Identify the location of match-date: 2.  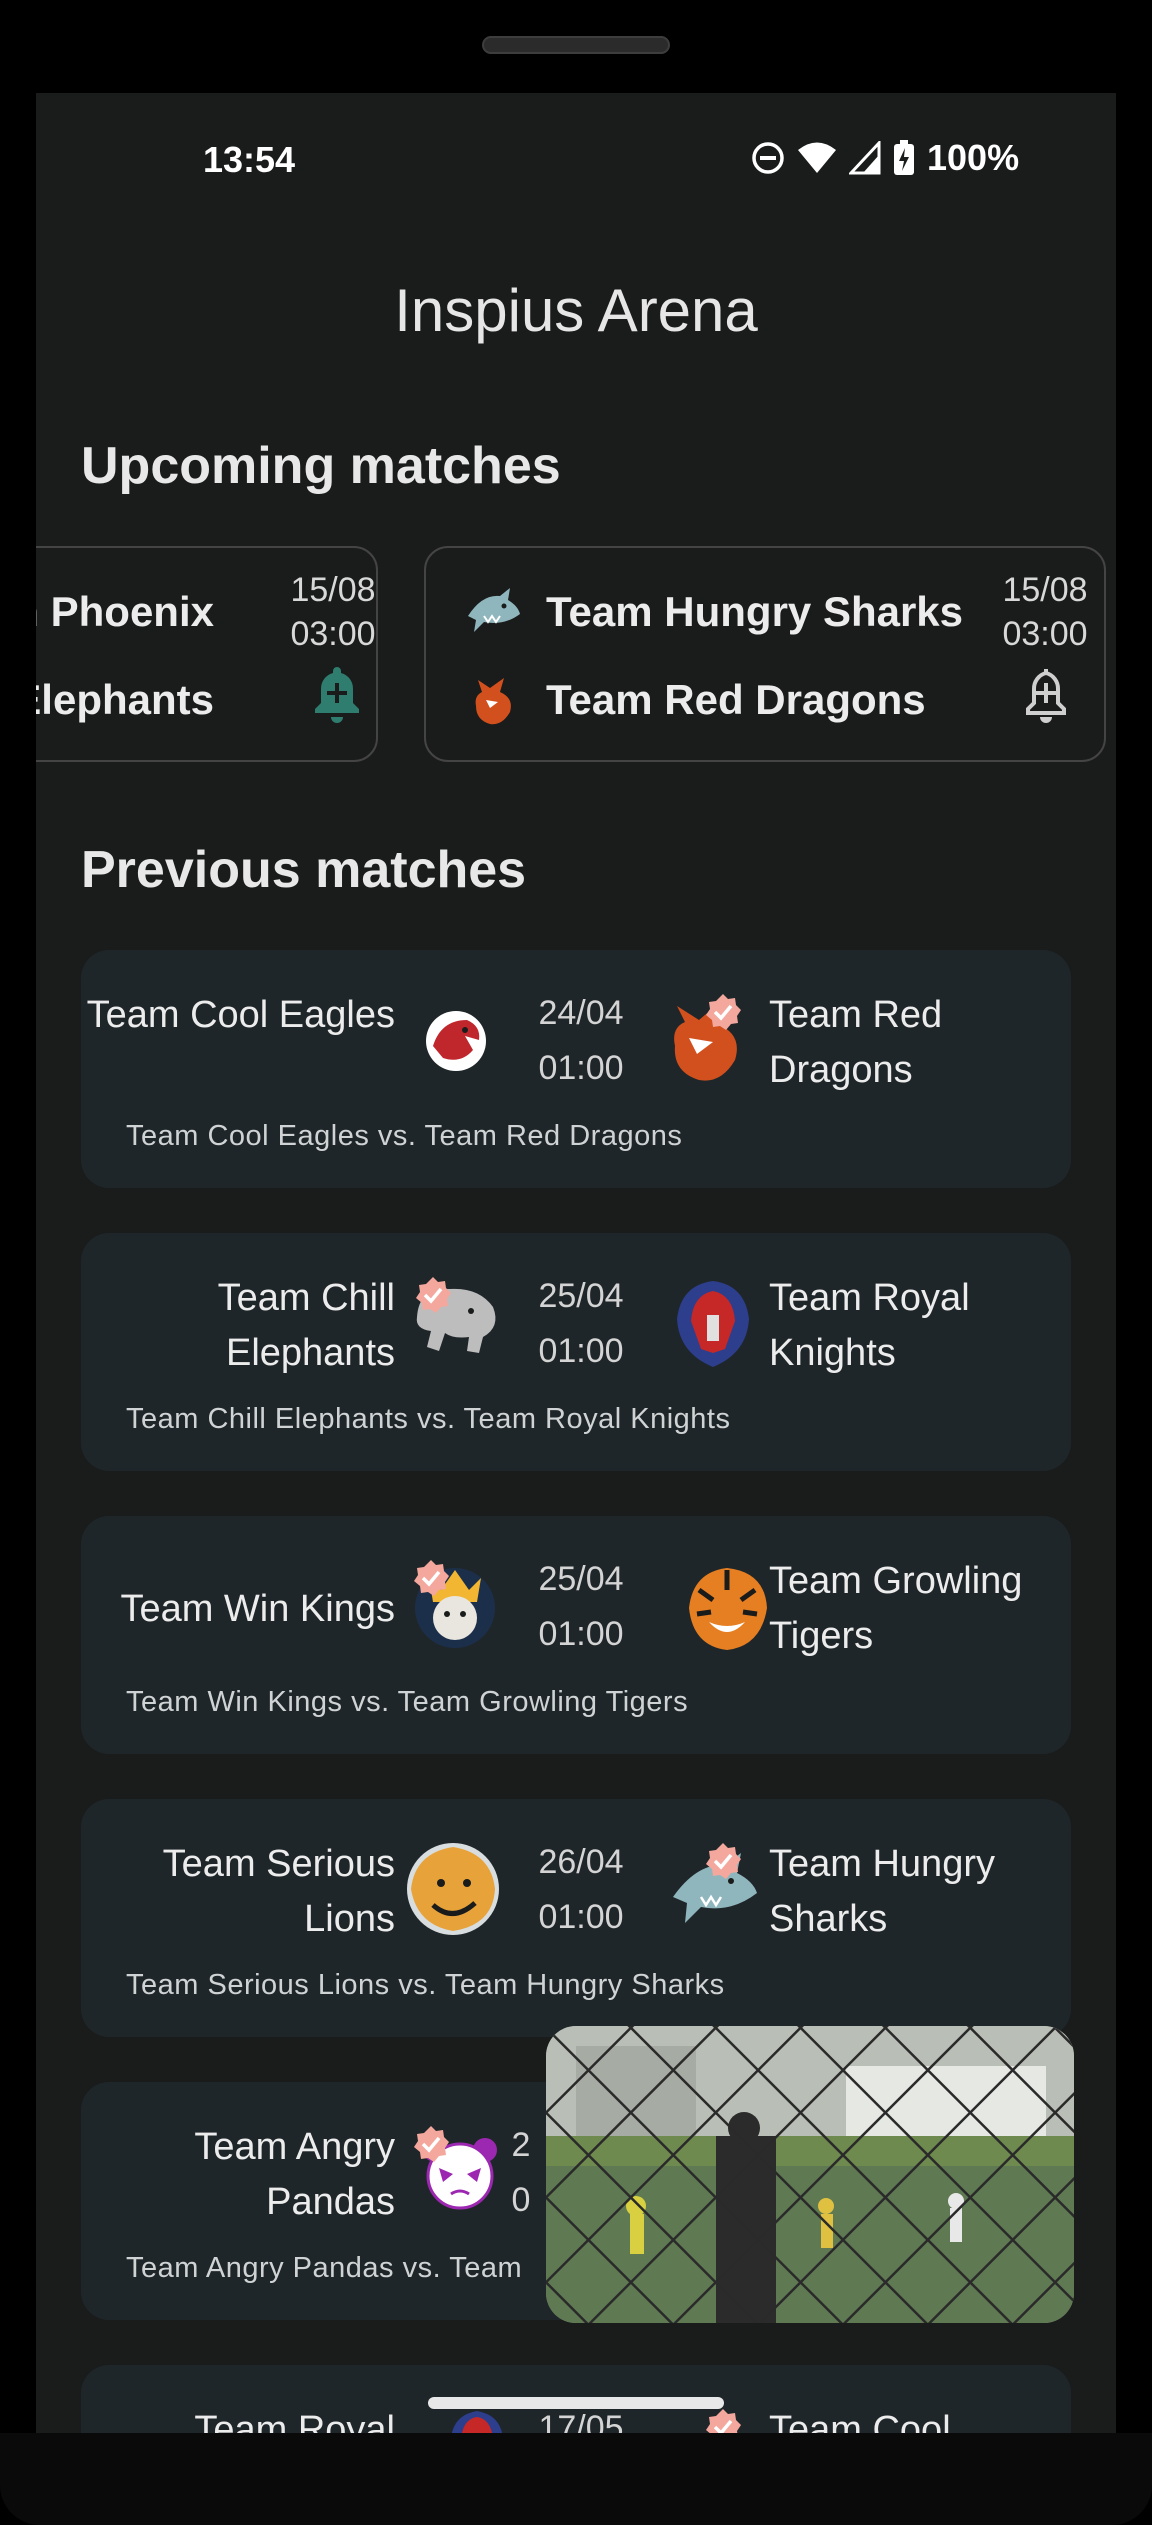
(521, 2145).